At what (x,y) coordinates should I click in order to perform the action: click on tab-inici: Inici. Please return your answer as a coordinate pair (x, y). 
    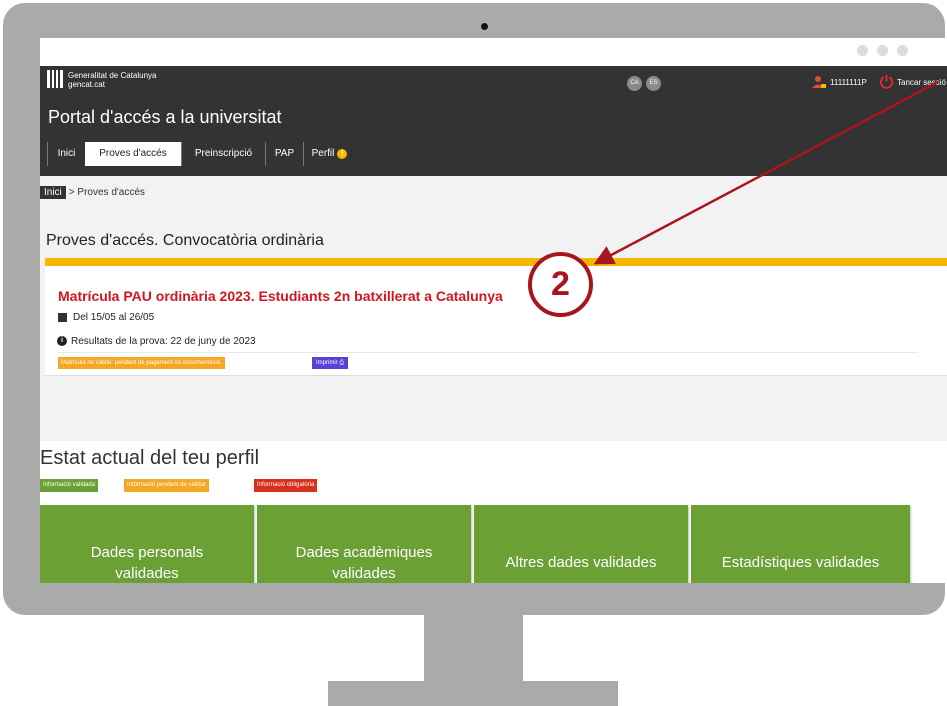
    Looking at the image, I should click on (66, 154).